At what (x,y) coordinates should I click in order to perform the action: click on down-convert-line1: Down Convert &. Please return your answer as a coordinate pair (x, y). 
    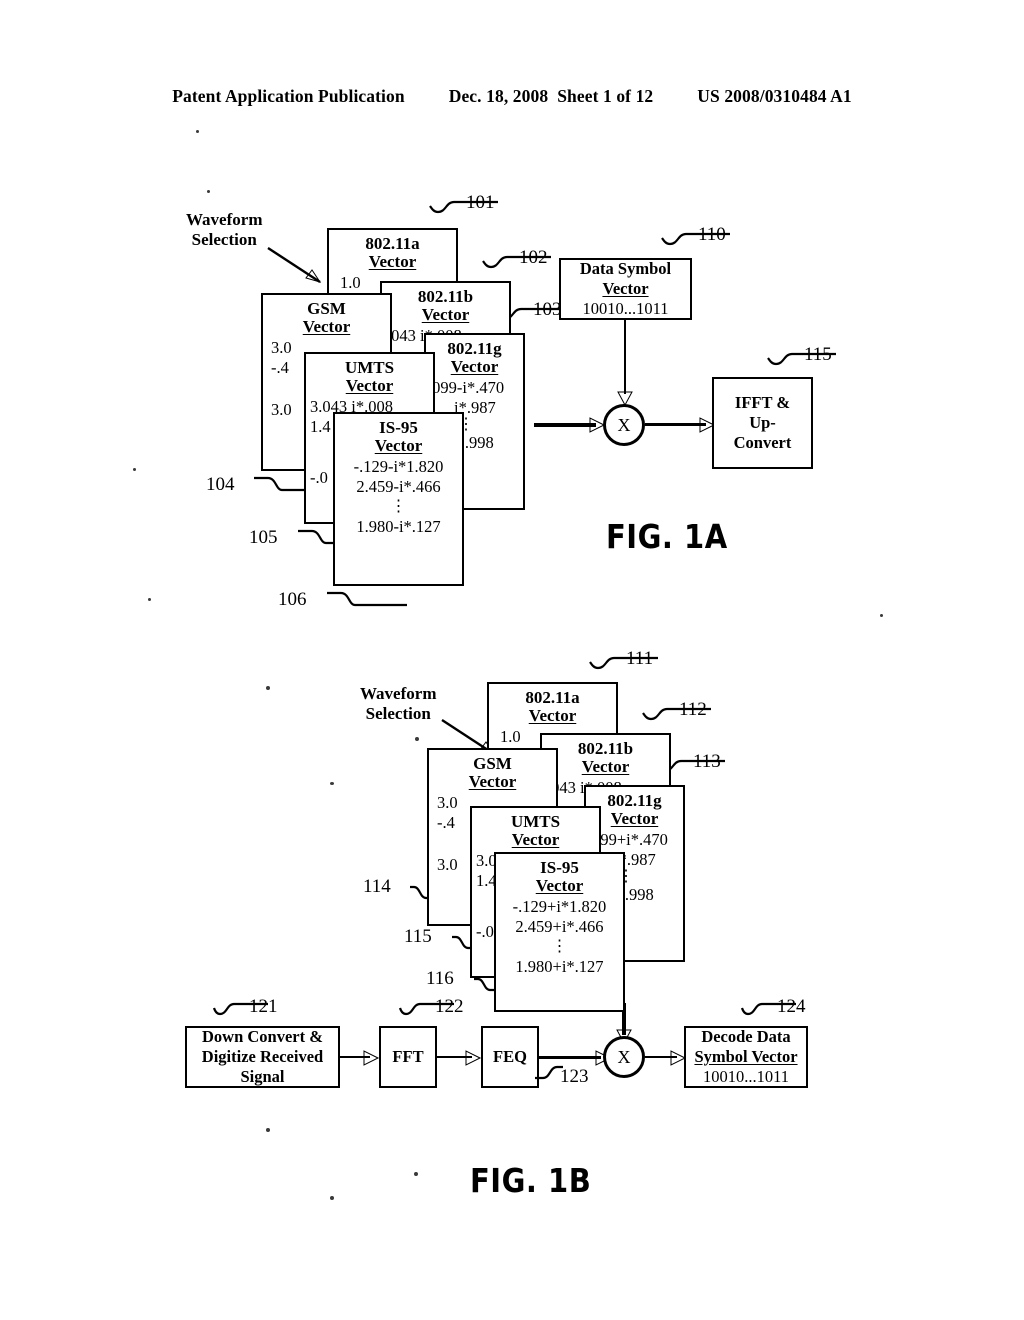
    Looking at the image, I should click on (262, 1037).